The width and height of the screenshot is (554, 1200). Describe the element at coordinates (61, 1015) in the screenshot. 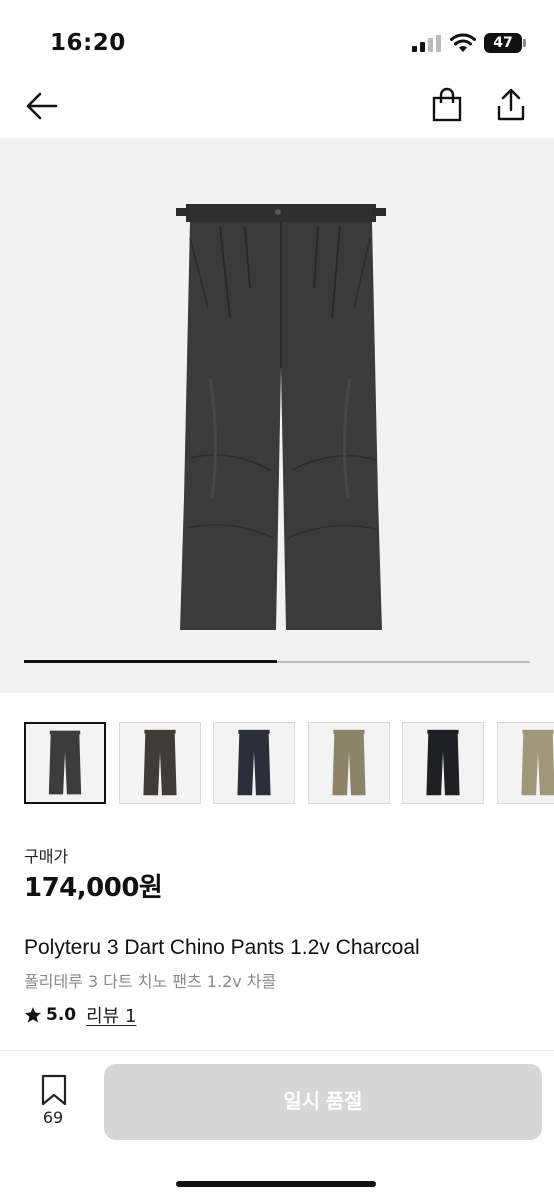

I see `rating-value: 5.0` at that location.